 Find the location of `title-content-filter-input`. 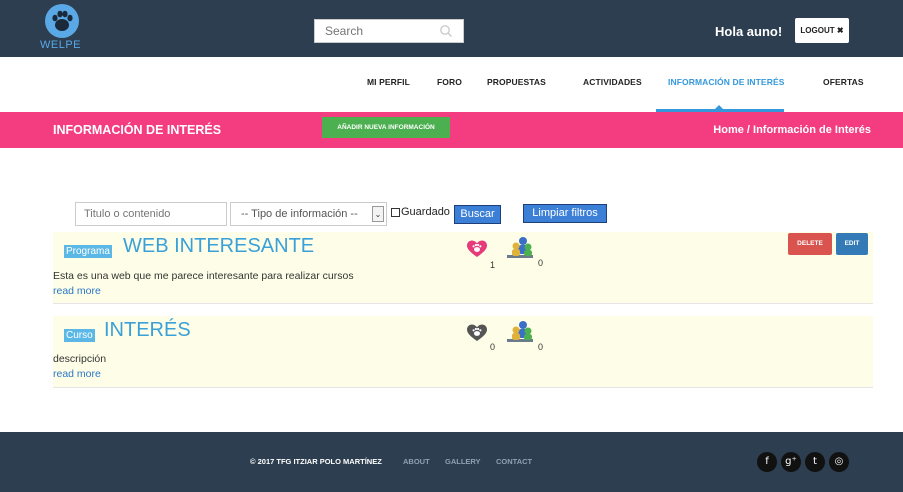

title-content-filter-input is located at coordinates (151, 214).